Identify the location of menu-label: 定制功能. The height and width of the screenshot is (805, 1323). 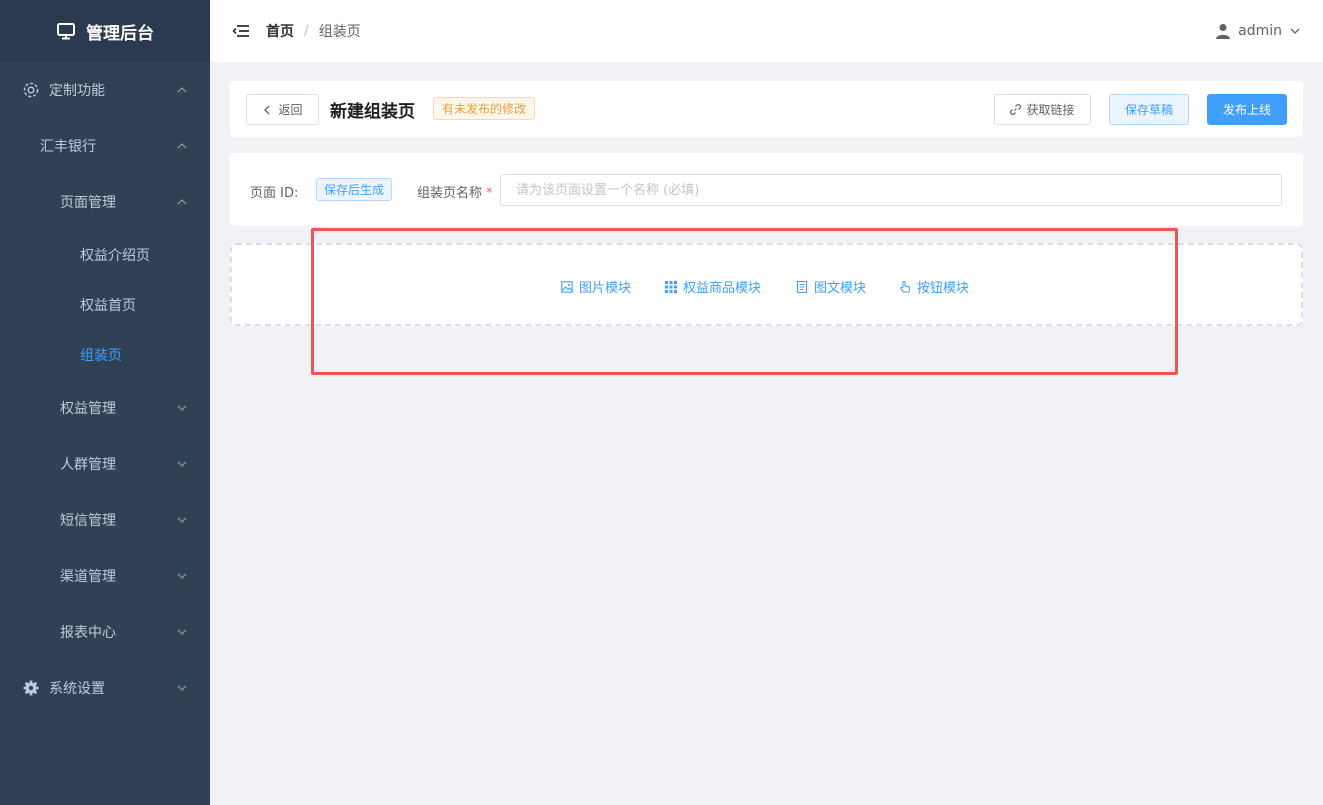
(77, 91).